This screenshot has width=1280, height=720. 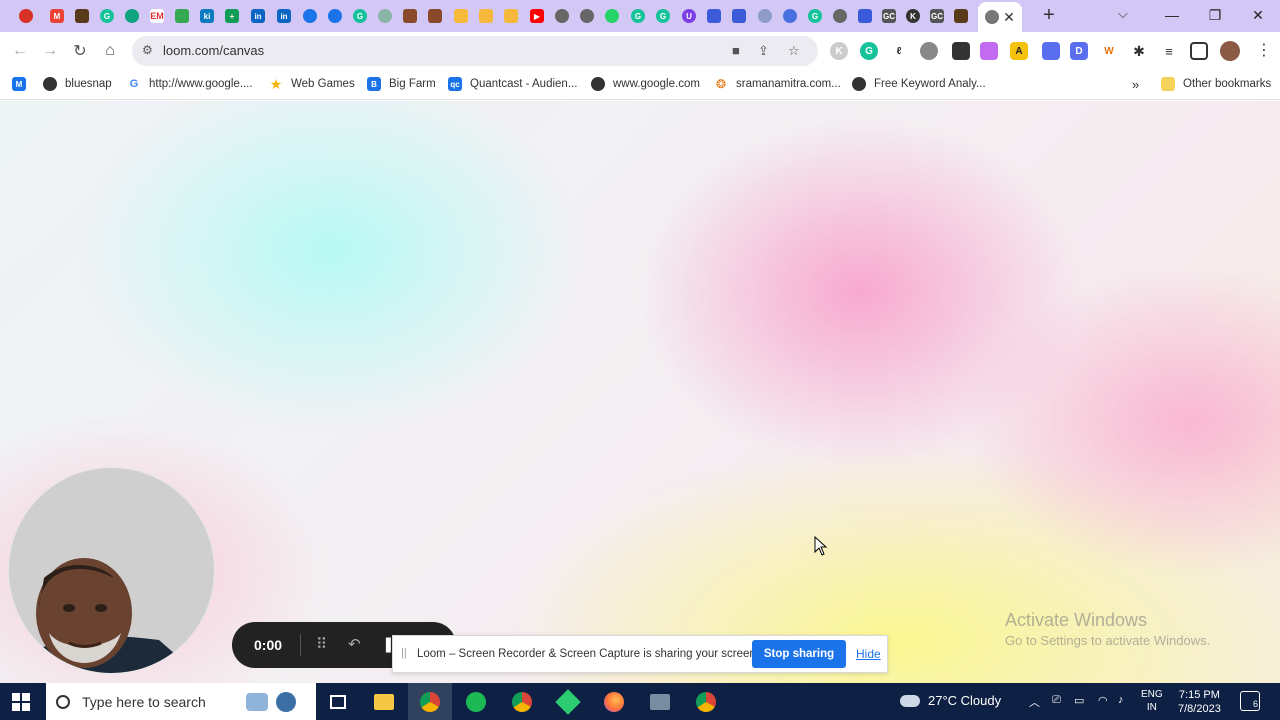 I want to click on eye-extension-icon, so click(x=929, y=51).